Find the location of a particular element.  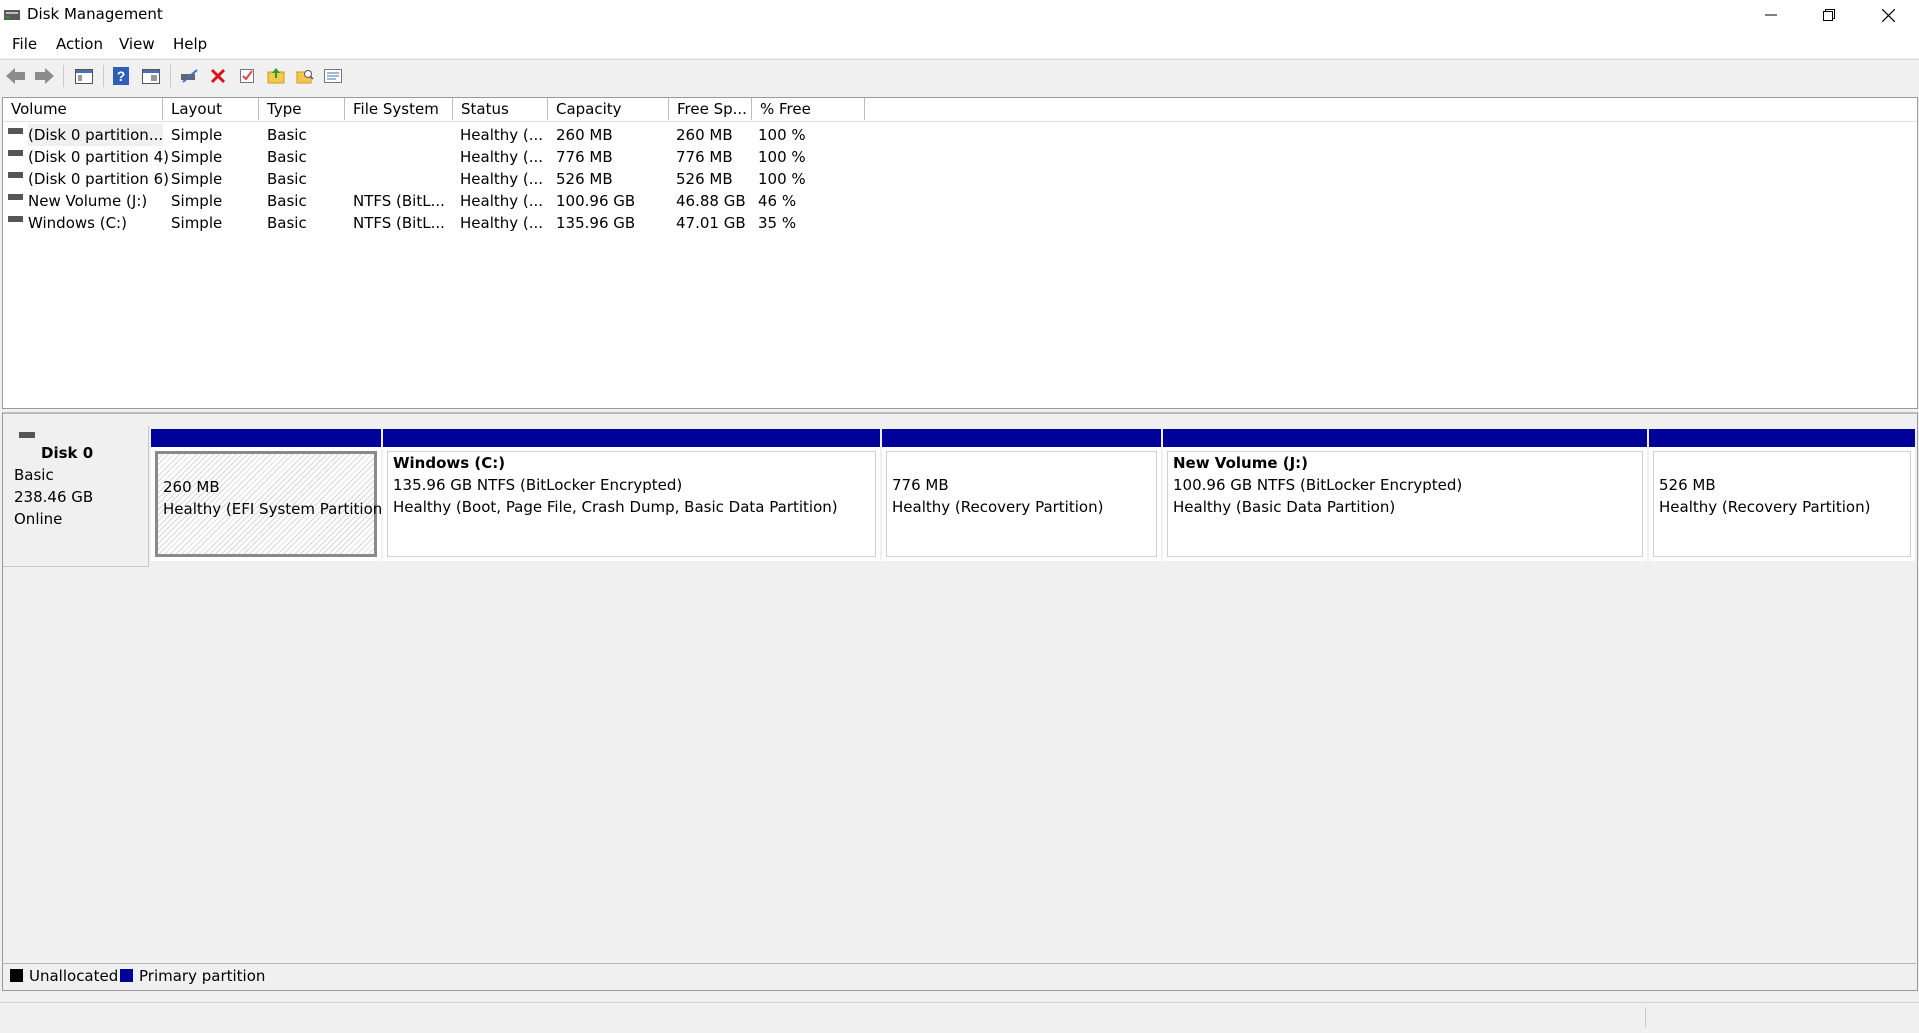

restore-icon is located at coordinates (1829, 15).